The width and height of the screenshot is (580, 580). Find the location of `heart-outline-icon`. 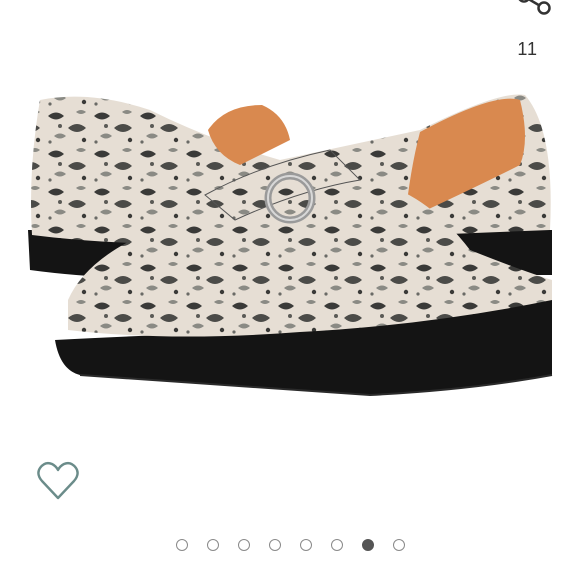

heart-outline-icon is located at coordinates (58, 480).